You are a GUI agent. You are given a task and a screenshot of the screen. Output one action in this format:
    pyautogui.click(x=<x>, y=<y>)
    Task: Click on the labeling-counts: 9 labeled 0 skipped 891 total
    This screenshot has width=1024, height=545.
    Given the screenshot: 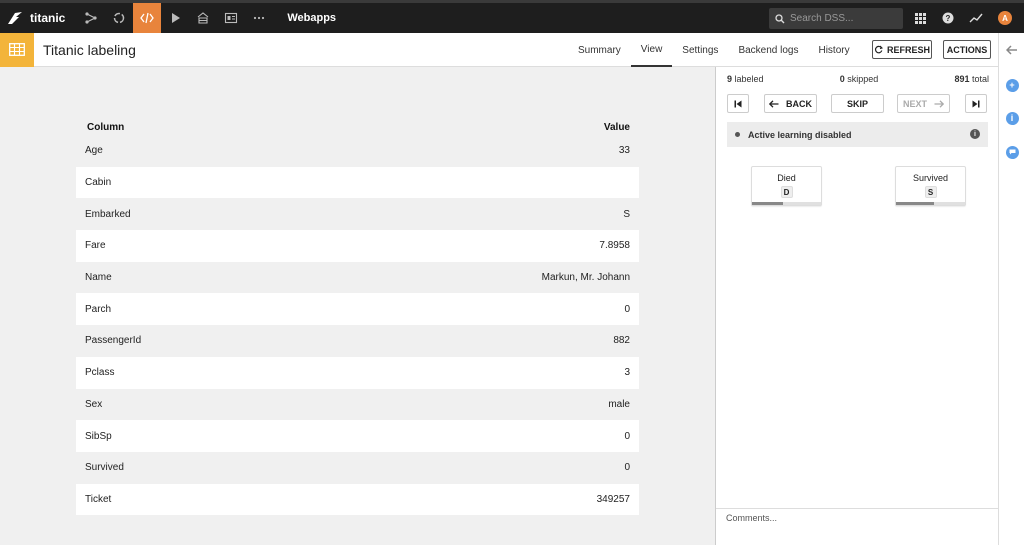 What is the action you would take?
    pyautogui.click(x=858, y=79)
    